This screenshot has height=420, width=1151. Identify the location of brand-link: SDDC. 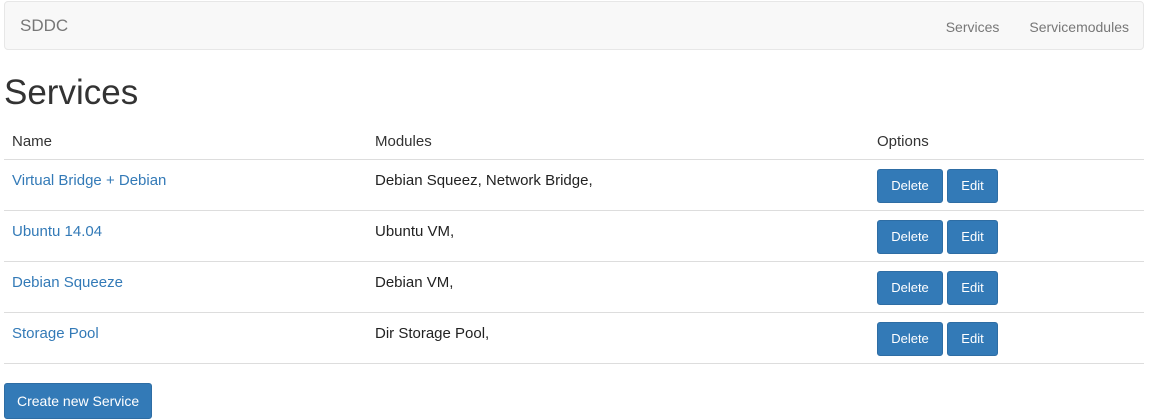
(44, 26).